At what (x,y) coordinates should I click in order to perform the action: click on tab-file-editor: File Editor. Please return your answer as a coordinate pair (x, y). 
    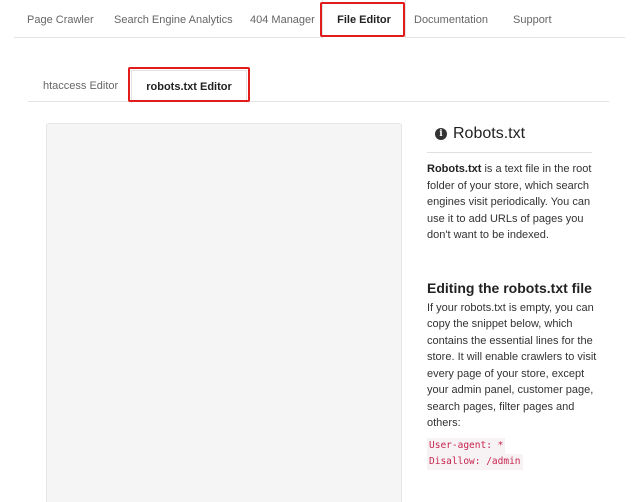
    Looking at the image, I should click on (364, 19).